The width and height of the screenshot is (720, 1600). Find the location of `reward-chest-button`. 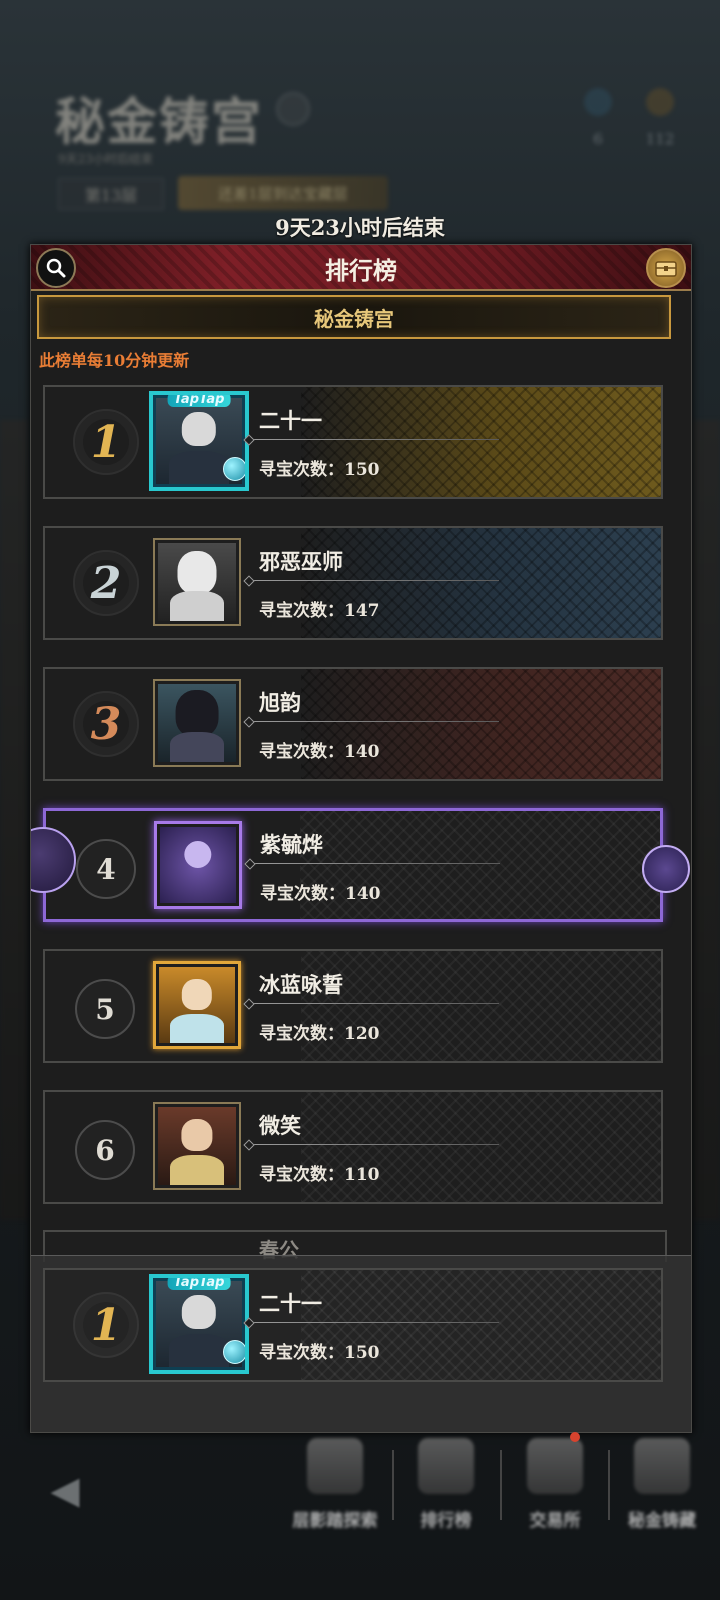

reward-chest-button is located at coordinates (666, 268).